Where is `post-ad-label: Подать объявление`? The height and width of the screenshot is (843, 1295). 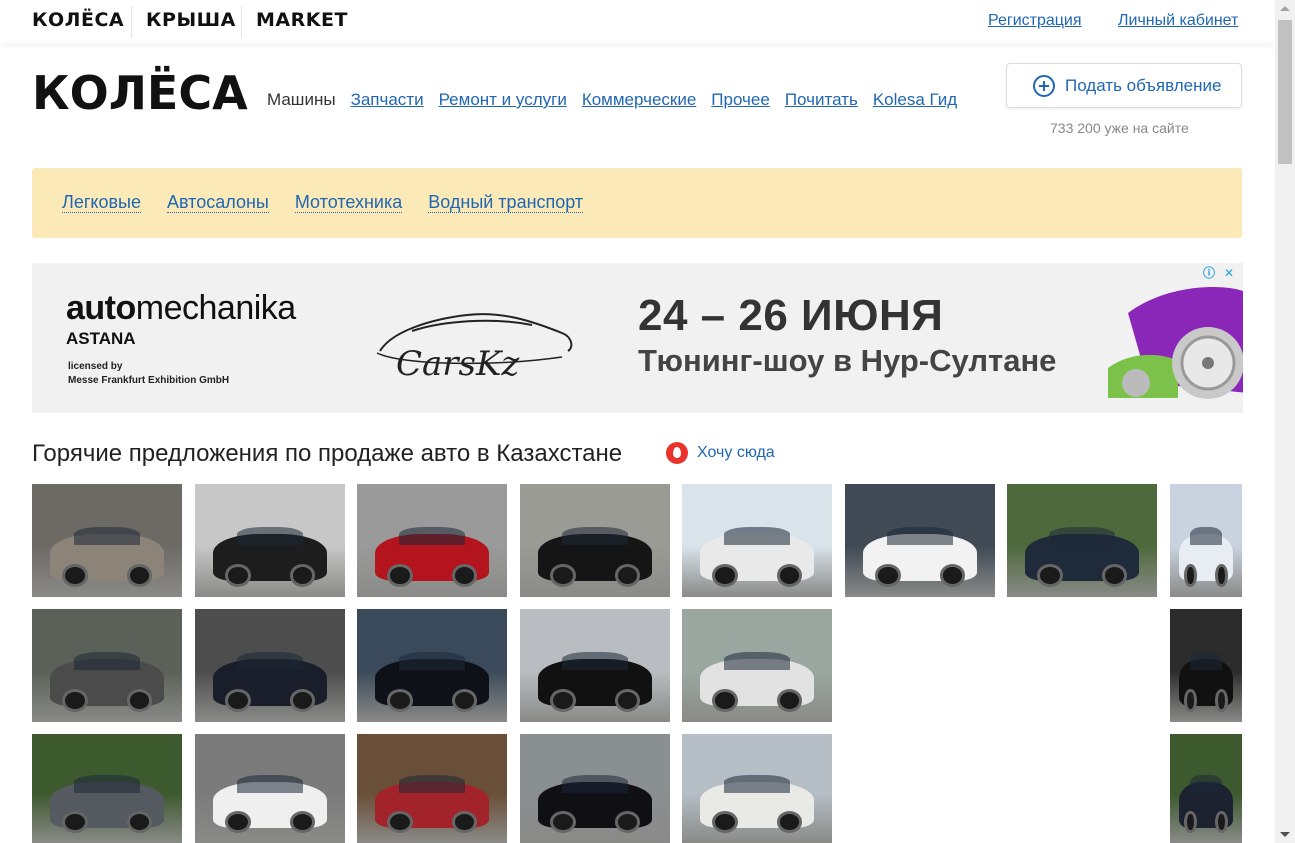
post-ad-label: Подать объявление is located at coordinates (1143, 85).